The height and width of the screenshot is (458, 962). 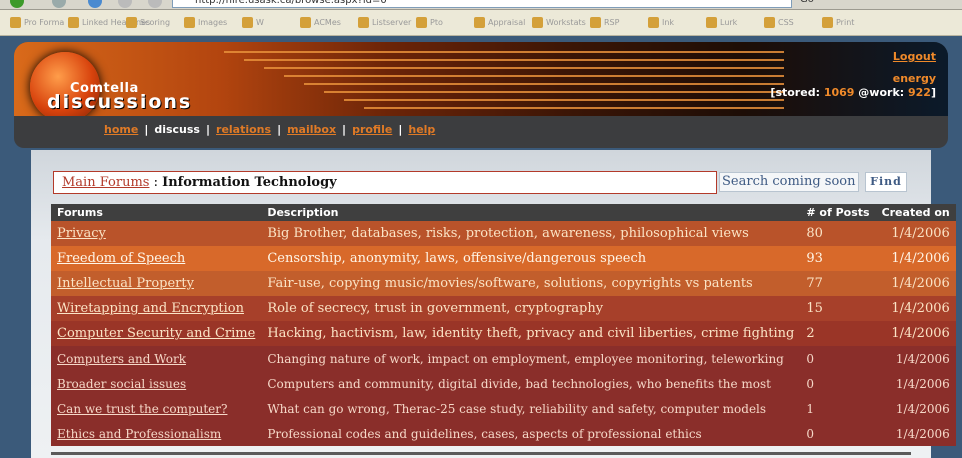 I want to click on col-description: Description, so click(x=531, y=212).